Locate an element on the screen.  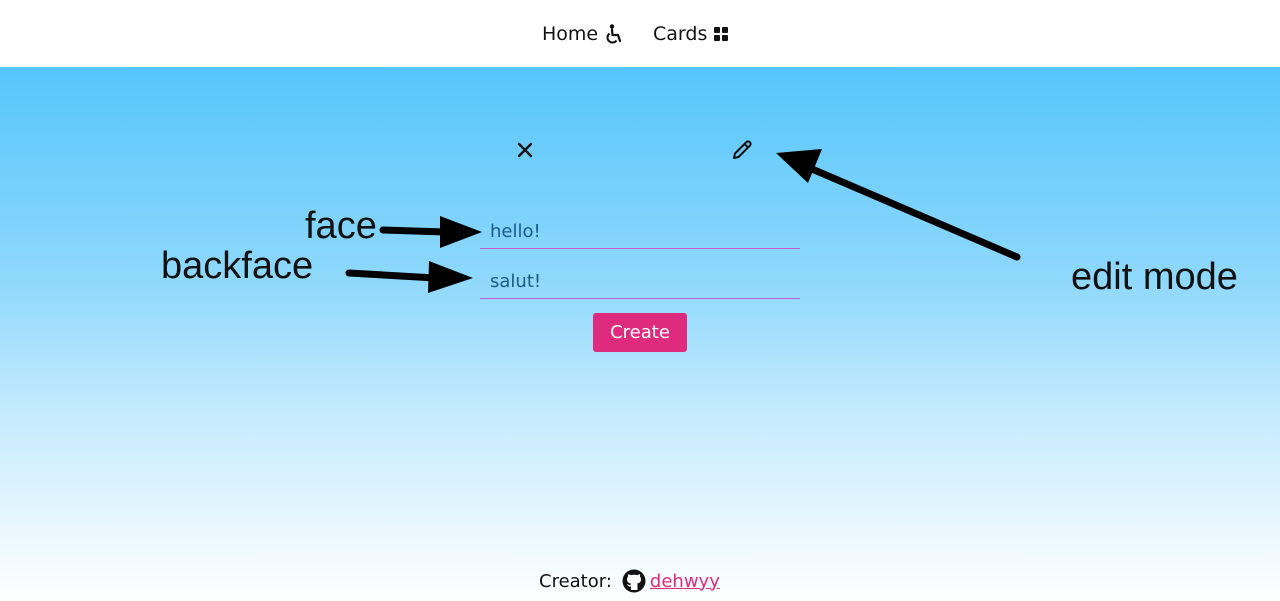
annotation-edit-mode: edit mode is located at coordinates (1154, 277).